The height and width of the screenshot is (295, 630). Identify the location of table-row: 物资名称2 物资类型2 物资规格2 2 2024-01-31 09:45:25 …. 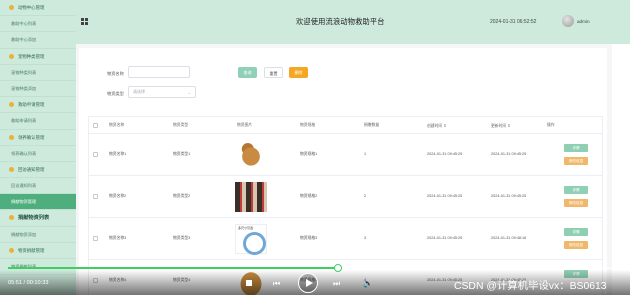
(345, 197).